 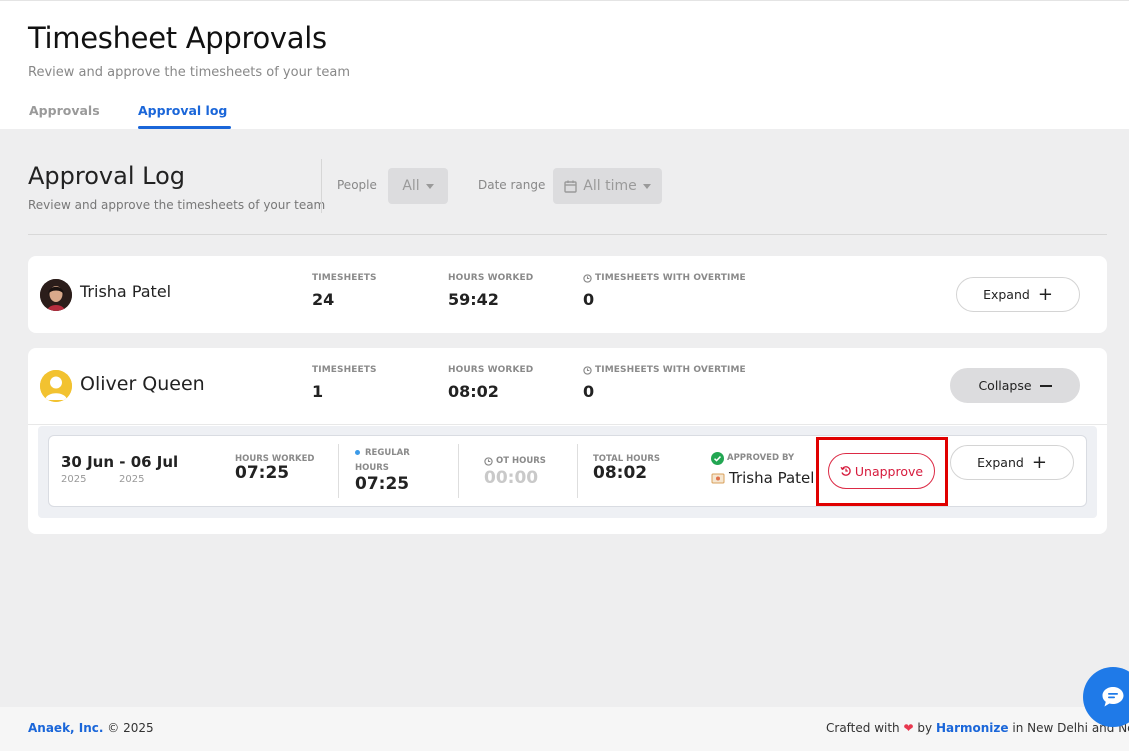 I want to click on ot-clock-icon, so click(x=488, y=461).